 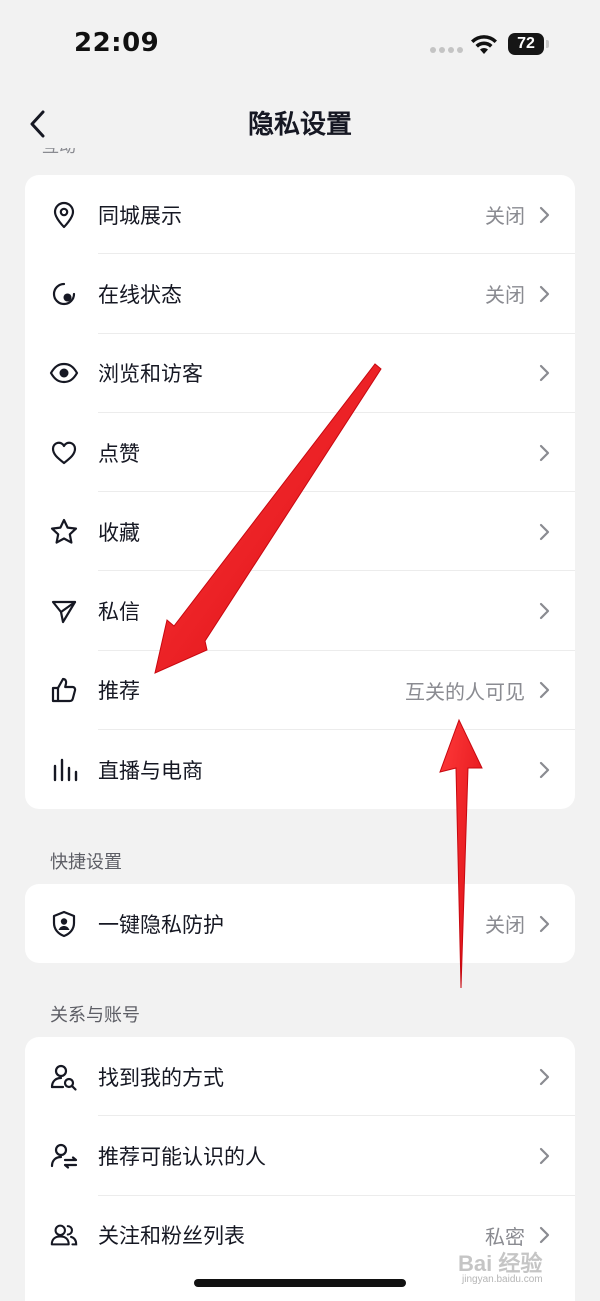 What do you see at coordinates (502, 1279) in the screenshot?
I see `watermark-url: jingyan.baidu.com` at bounding box center [502, 1279].